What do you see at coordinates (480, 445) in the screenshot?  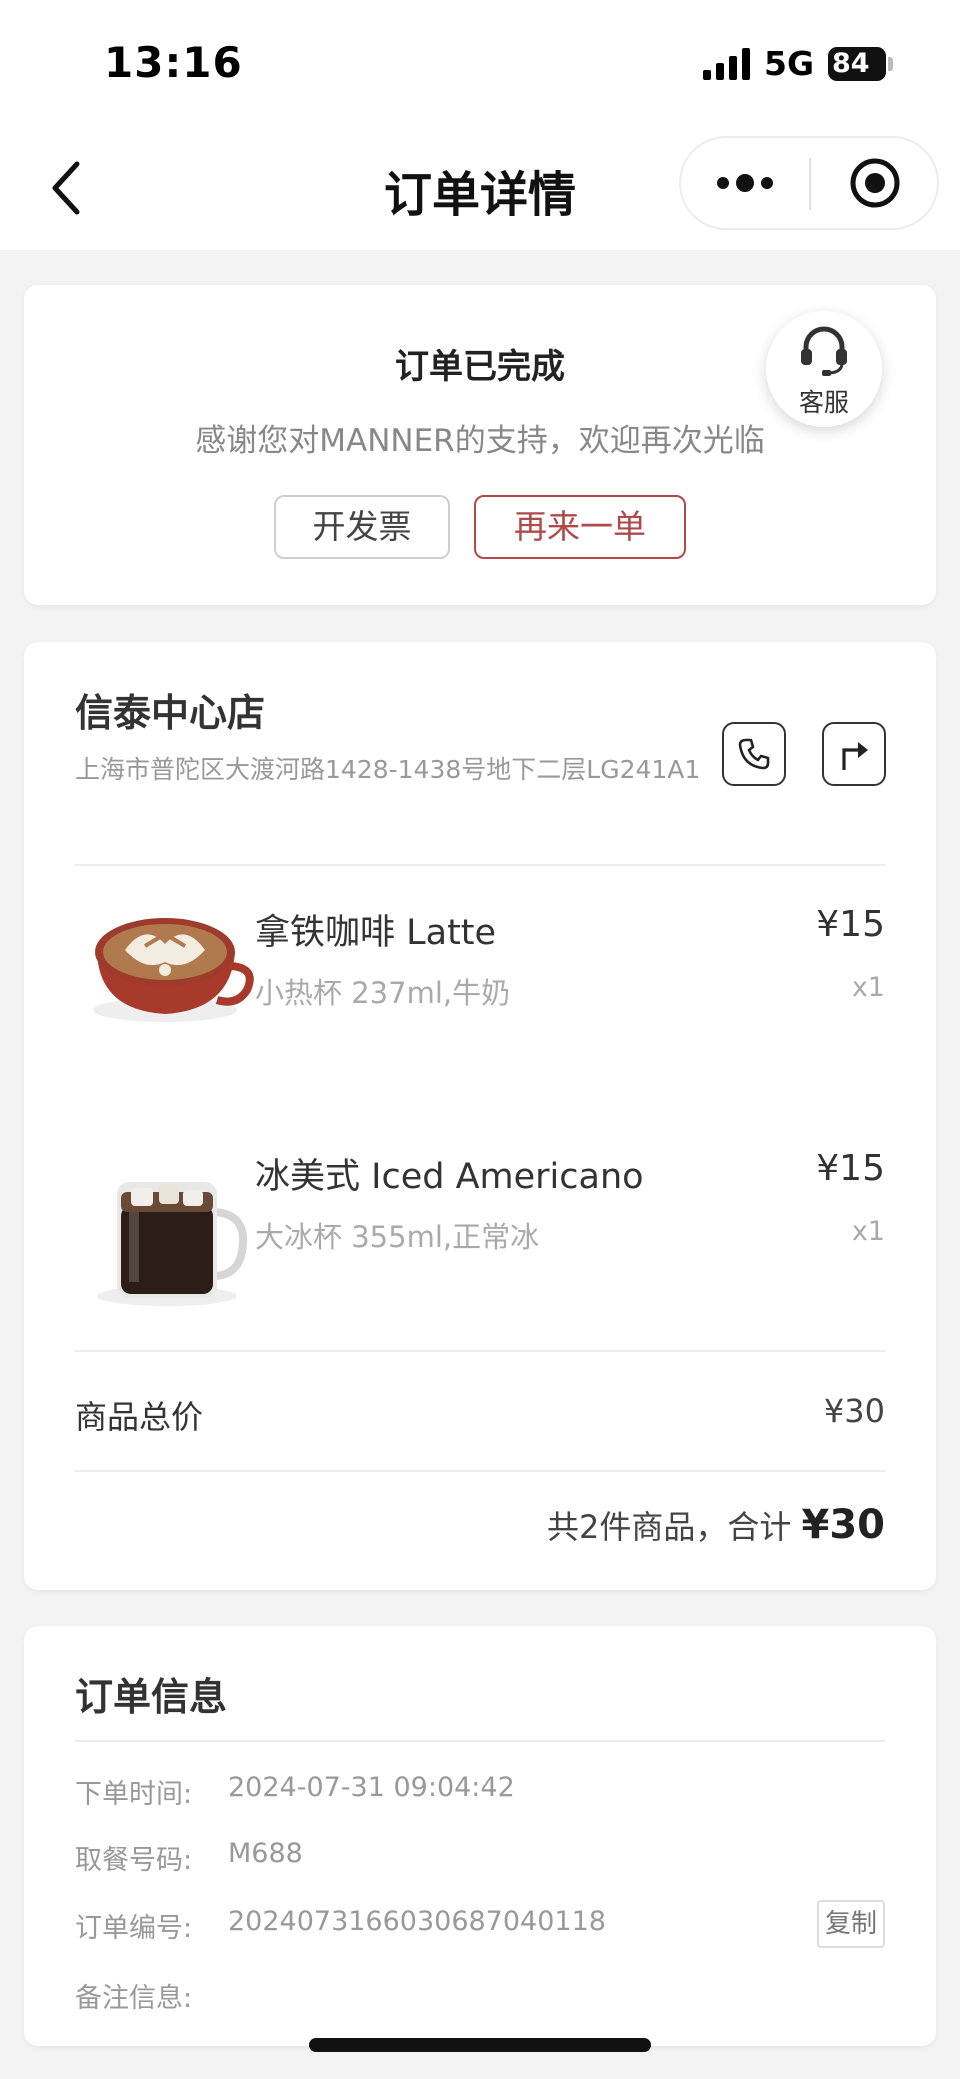 I see `order-status-card: 订单已完成 感谢您对MANNER的支持，欢迎再次光临 开发票 再来一单 客服` at bounding box center [480, 445].